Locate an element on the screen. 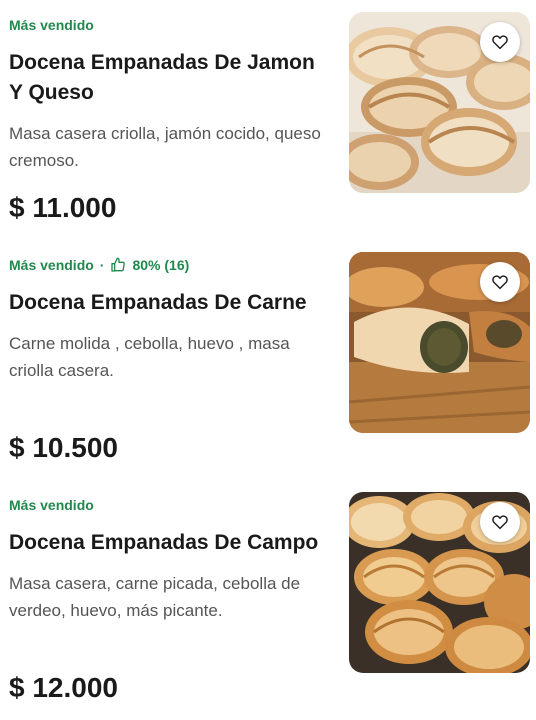 The image size is (536, 720). product-price: $ 10.500 is located at coordinates (63, 447).